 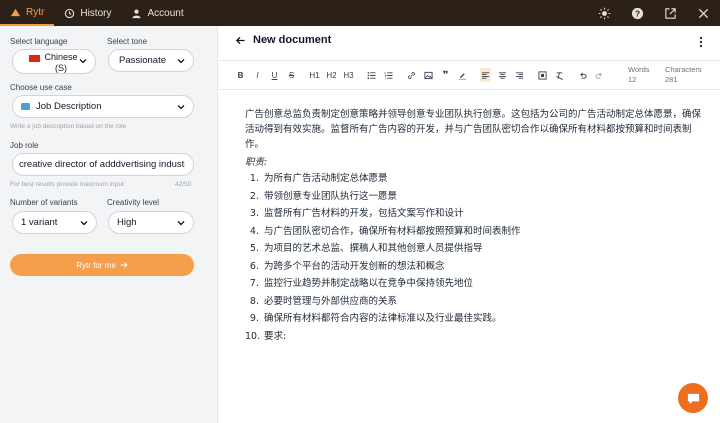 I want to click on tab-history: History, so click(x=87, y=13).